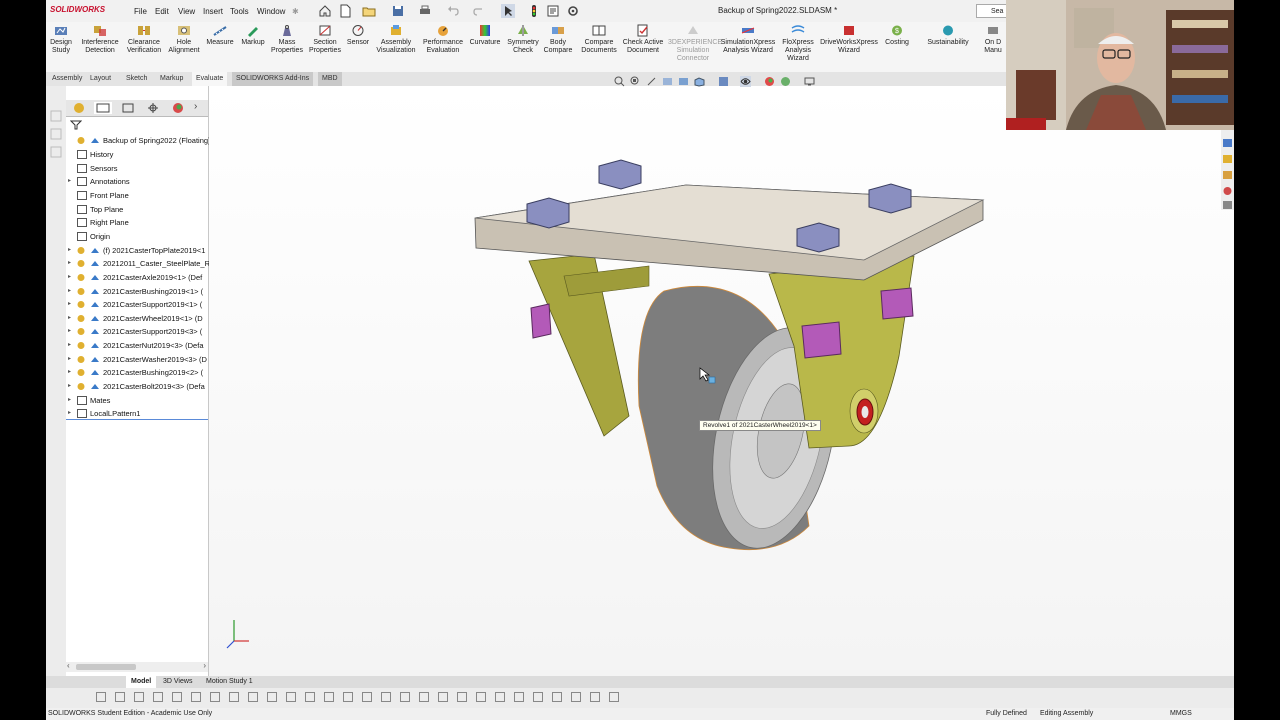 The image size is (1280, 720). I want to click on propertymanager-tab-icon, so click(103, 108).